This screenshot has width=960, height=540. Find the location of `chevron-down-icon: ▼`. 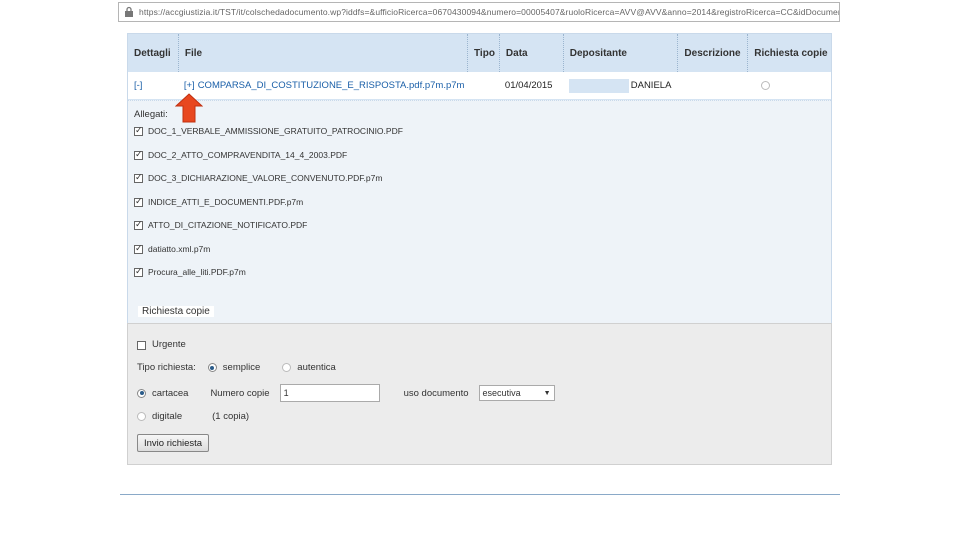

chevron-down-icon: ▼ is located at coordinates (547, 393).